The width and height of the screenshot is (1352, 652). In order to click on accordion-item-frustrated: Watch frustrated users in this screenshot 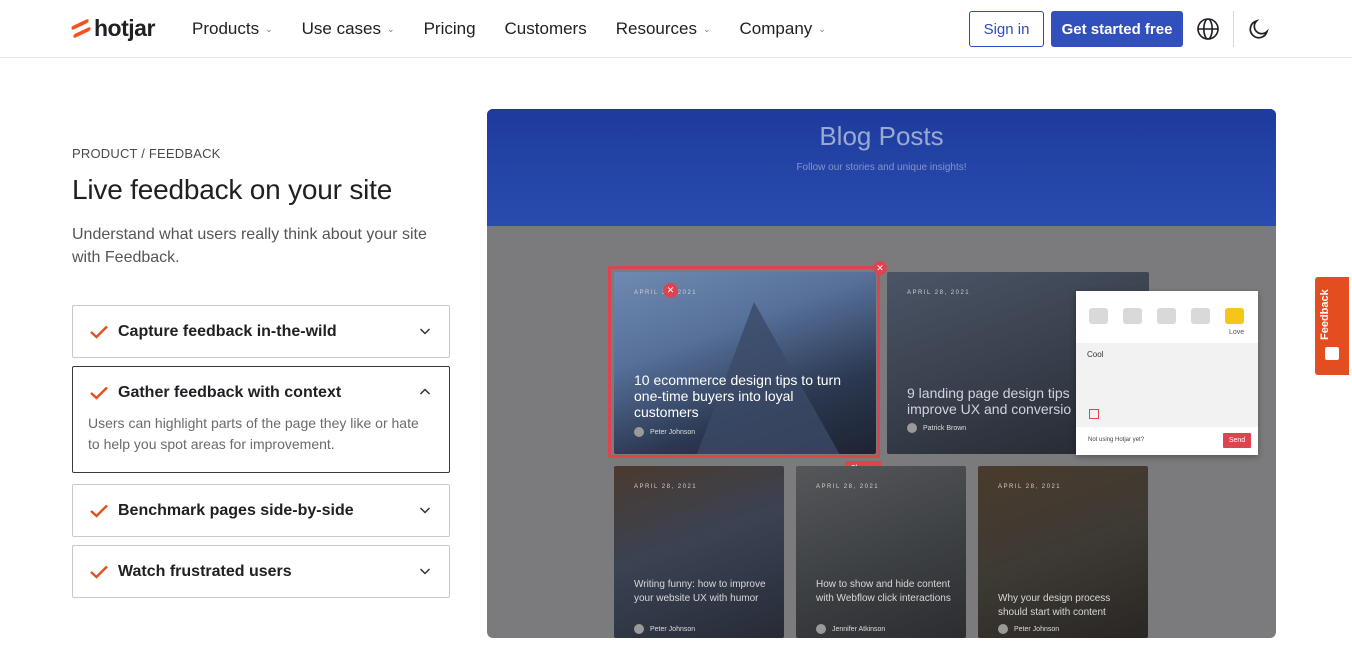, I will do `click(261, 571)`.